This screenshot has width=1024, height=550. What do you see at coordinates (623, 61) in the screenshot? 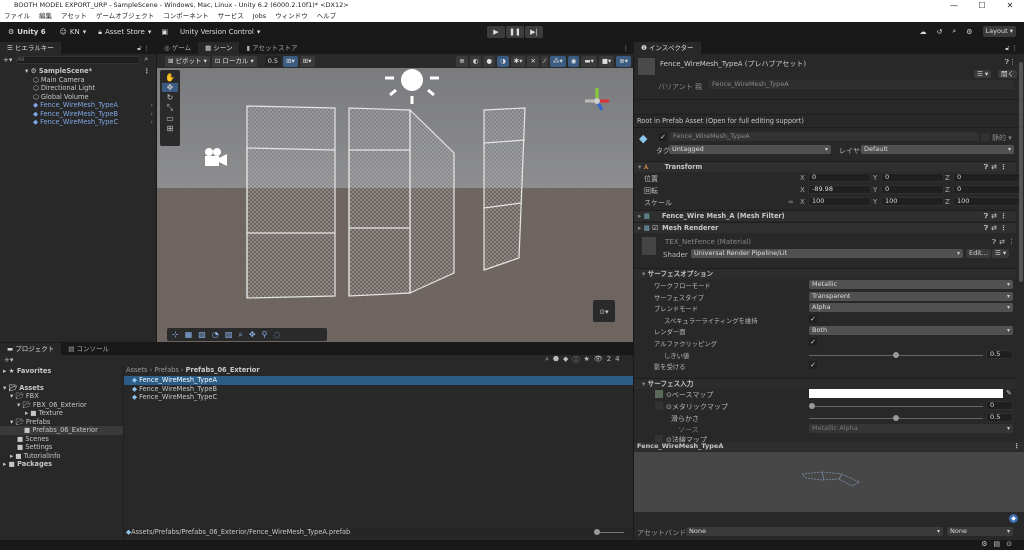
I see `gizmo-toggle-icon: ⊕▾` at bounding box center [623, 61].